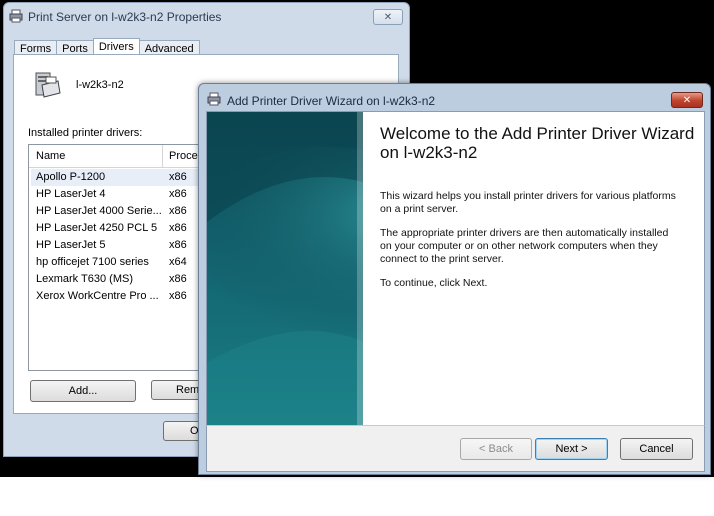 The height and width of the screenshot is (516, 714). I want to click on driver-name: hp officejet 7100 series, so click(92, 262).